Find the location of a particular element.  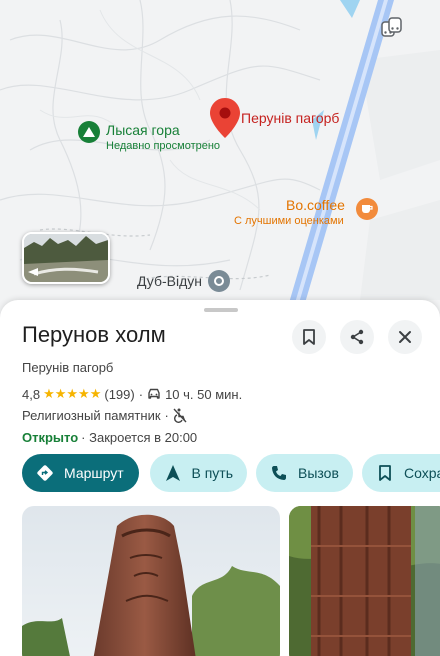

save-button: Сохра is located at coordinates (401, 473).